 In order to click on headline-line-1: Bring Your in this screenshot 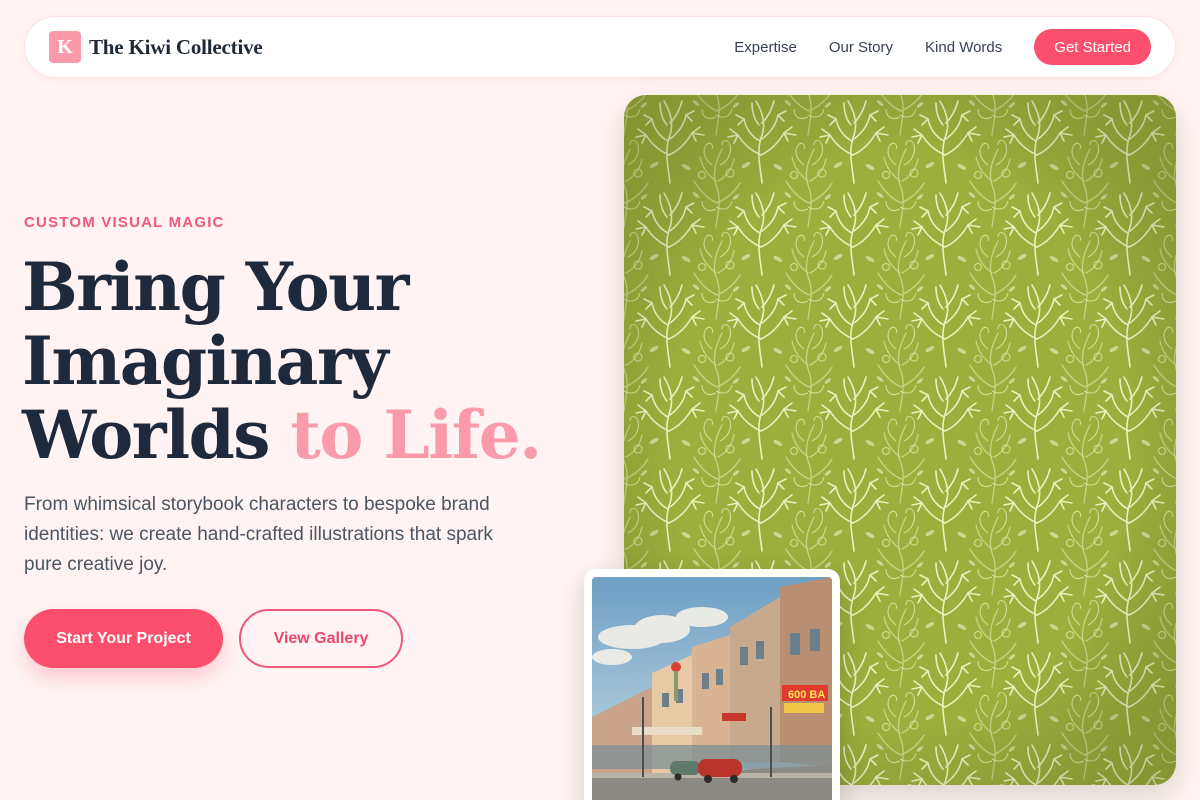, I will do `click(215, 287)`.